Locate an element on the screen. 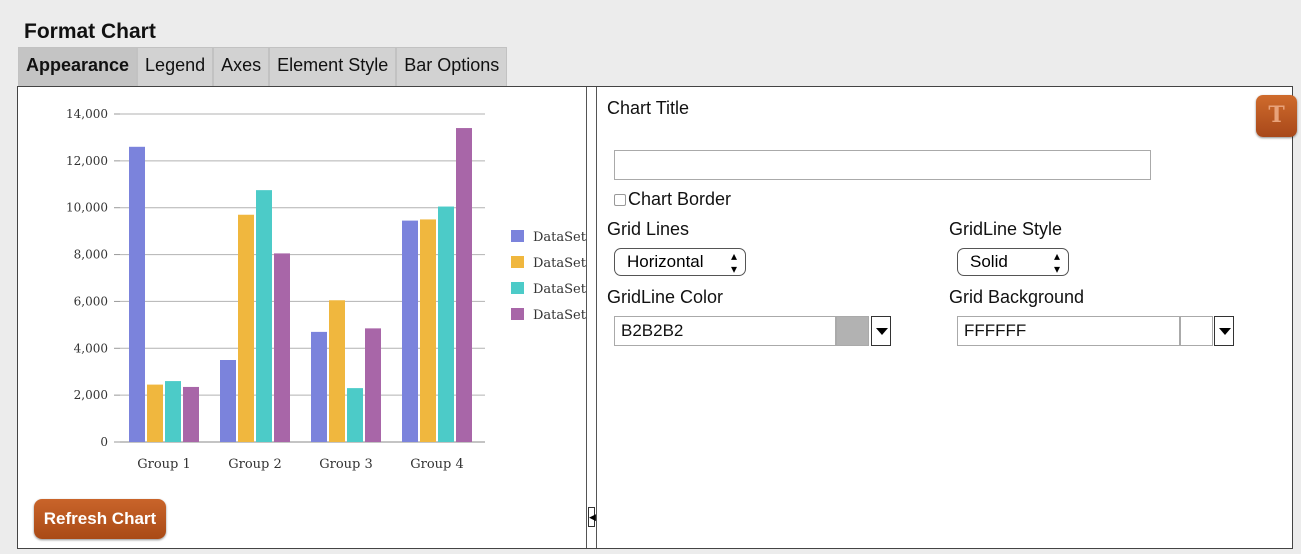 The height and width of the screenshot is (554, 1301). x-tick-label: Group 1 is located at coordinates (164, 464).